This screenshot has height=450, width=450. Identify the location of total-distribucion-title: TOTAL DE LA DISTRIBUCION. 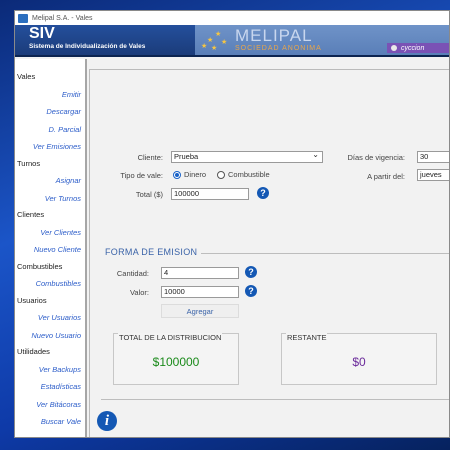
(170, 337).